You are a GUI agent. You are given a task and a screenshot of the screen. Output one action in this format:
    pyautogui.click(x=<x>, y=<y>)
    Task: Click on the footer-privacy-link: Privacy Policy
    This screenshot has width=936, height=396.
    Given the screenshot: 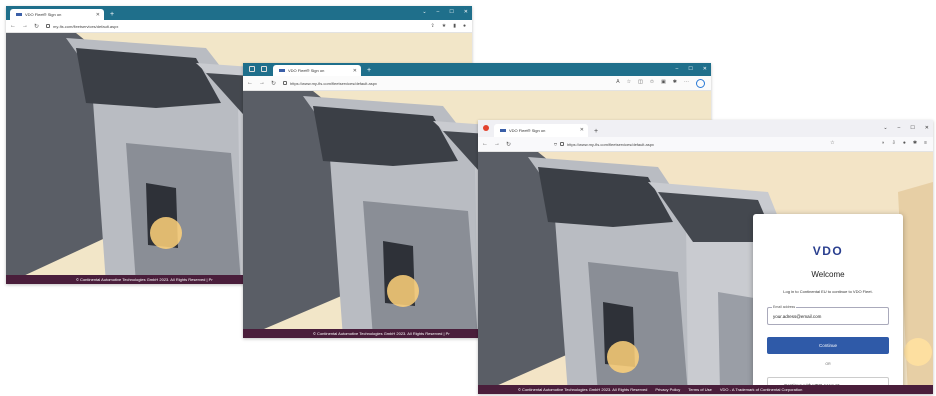 What is the action you would take?
    pyautogui.click(x=667, y=389)
    